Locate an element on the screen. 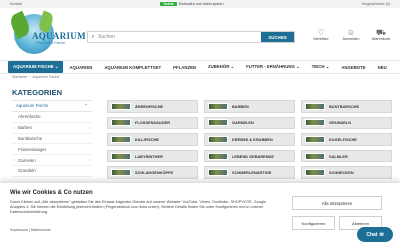 This screenshot has height=250, width=400. category-label: SCHLANGENKÖPFE is located at coordinates (154, 173).